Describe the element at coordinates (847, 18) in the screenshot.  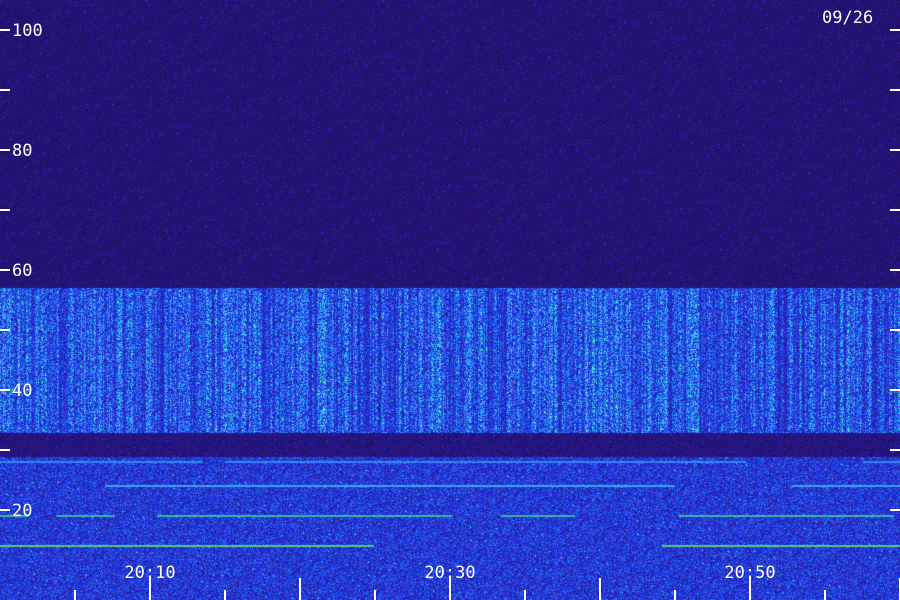
I see `date-label: 09/26` at that location.